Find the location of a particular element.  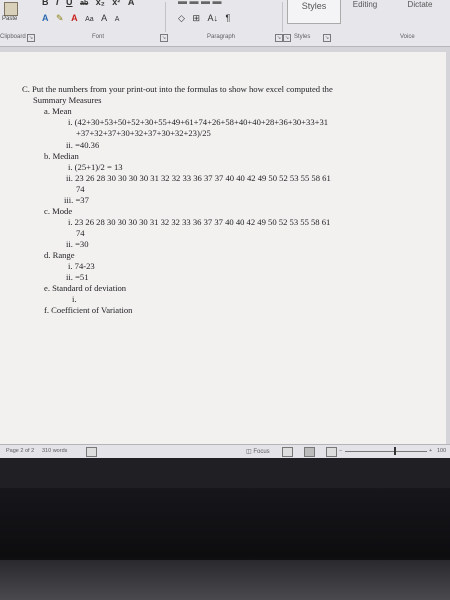

page-counter: Page 2 of 2 is located at coordinates (20, 451).